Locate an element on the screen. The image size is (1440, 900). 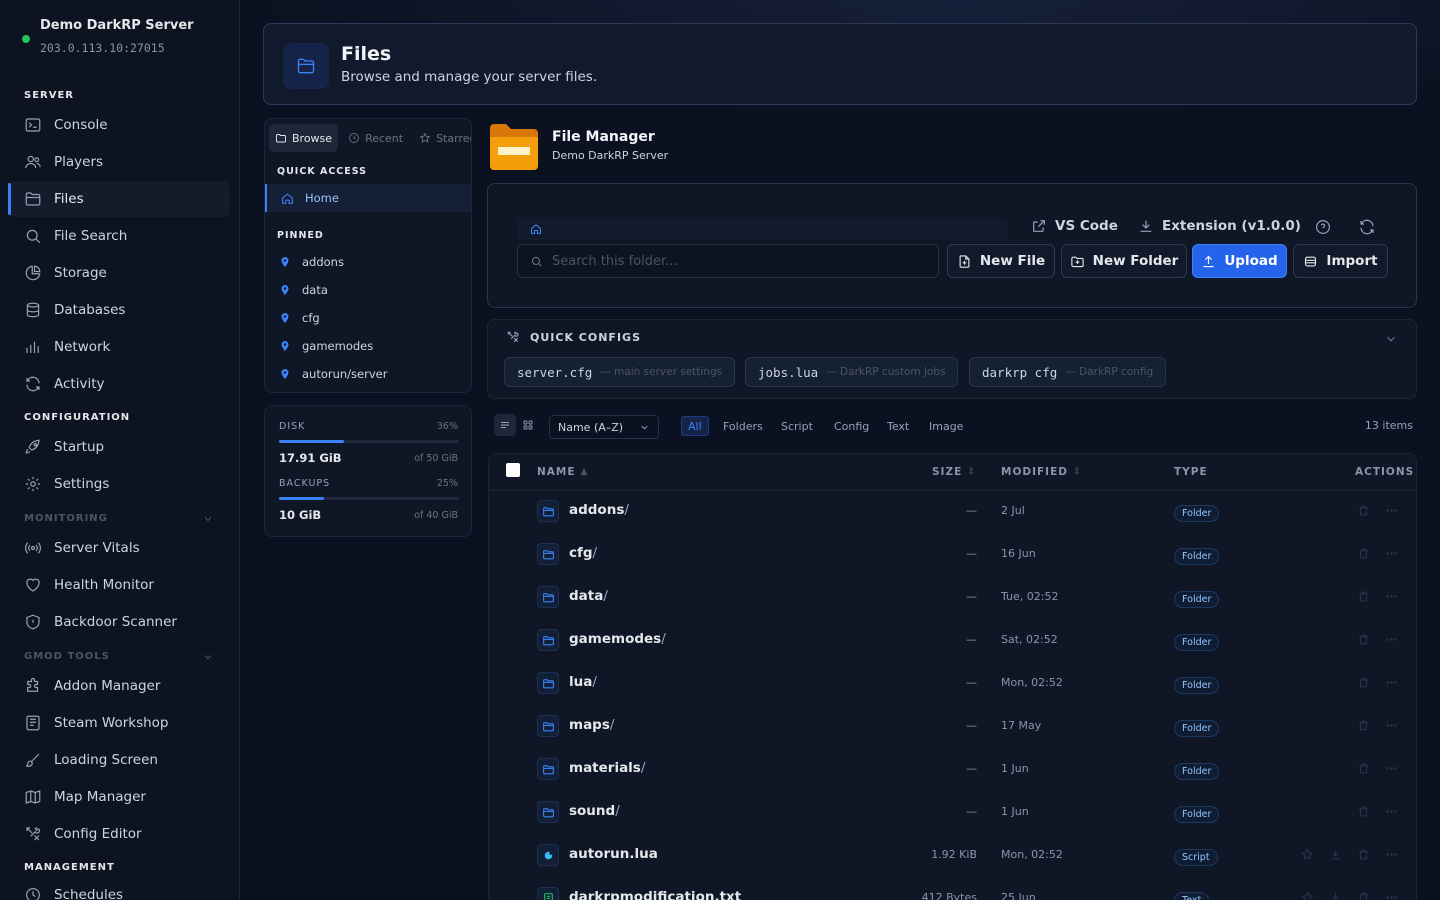
file-name: data/ is located at coordinates (588, 596).